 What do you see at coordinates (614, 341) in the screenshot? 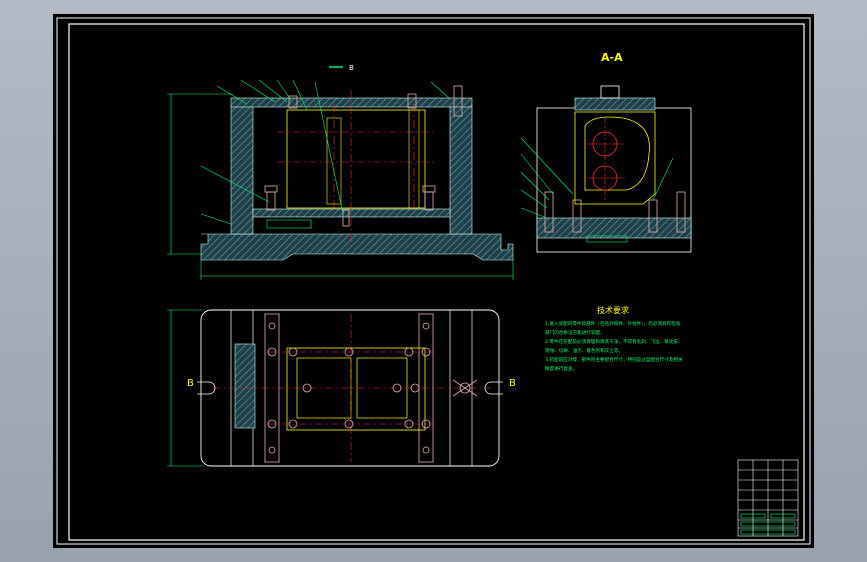
I see `tech-note-3: 2.零件在装配前必须清理和清洗干净，不得有毛刺、飞边、氧化皮、` at bounding box center [614, 341].